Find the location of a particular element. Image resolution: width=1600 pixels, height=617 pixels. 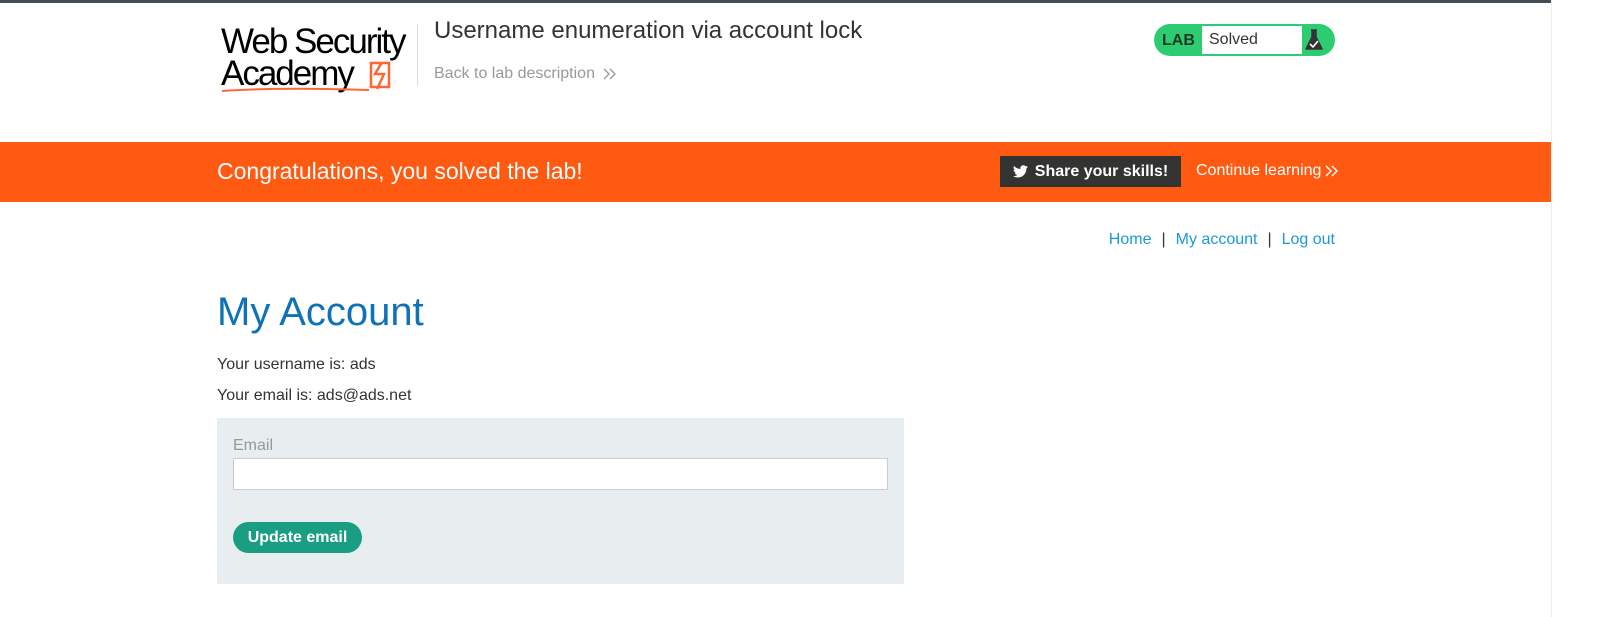

continue-learning-link: Continue learning is located at coordinates (1267, 171).